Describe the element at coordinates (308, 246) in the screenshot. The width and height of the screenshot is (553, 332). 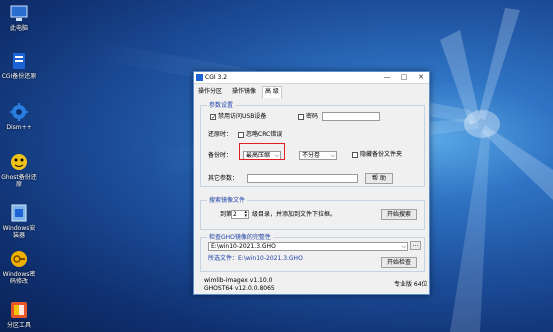
I see `gho-path-select: E:\win10-2021.3.GHO ⌵` at that location.